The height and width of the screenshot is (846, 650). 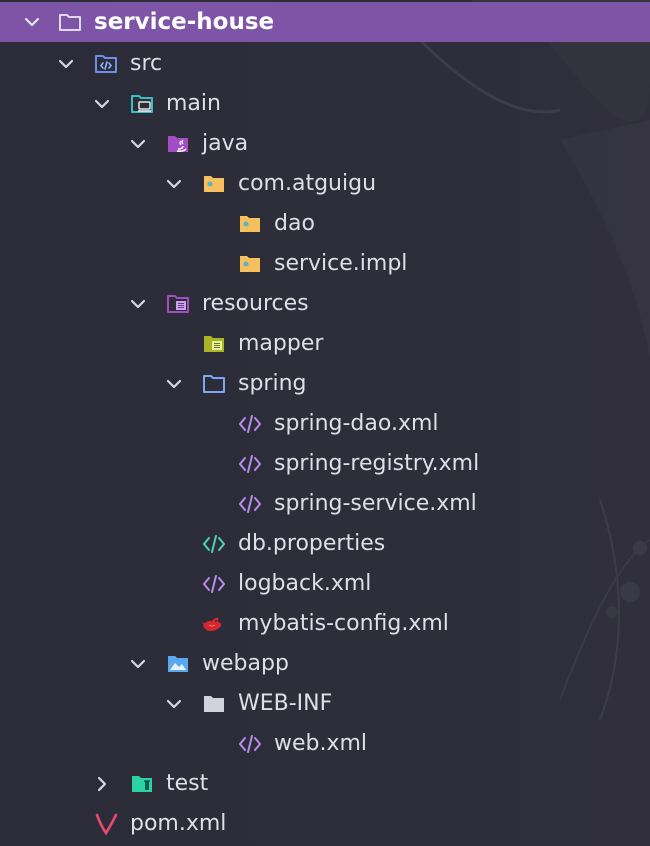 What do you see at coordinates (312, 543) in the screenshot?
I see `tree-item-label: db.properties` at bounding box center [312, 543].